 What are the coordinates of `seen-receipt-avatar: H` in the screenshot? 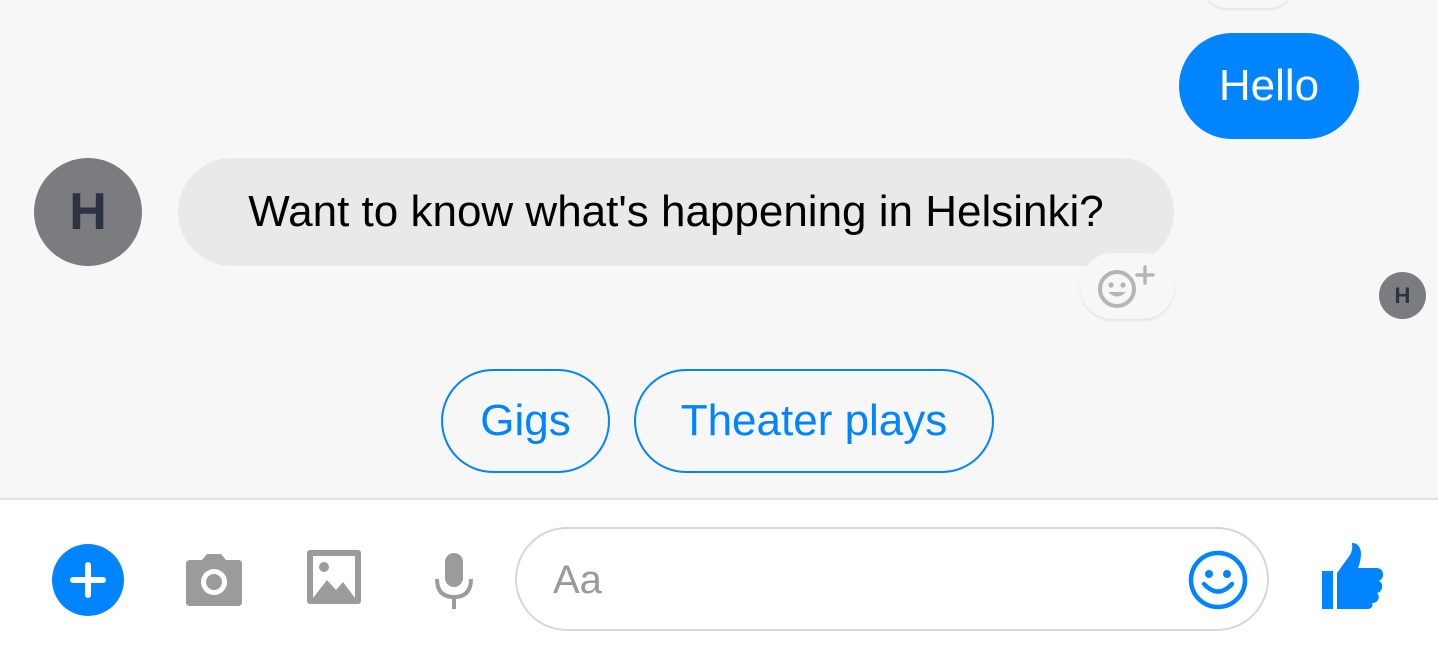 It's located at (1402, 295).